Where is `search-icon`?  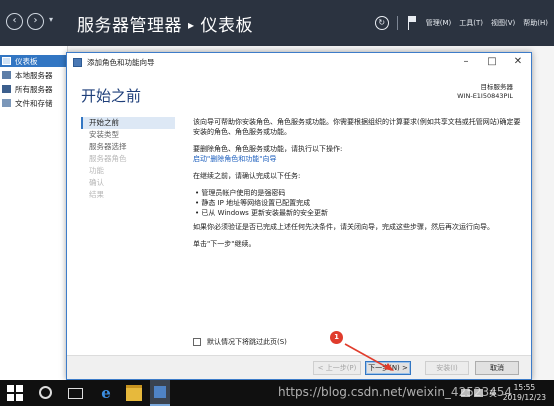 search-icon is located at coordinates (45, 392).